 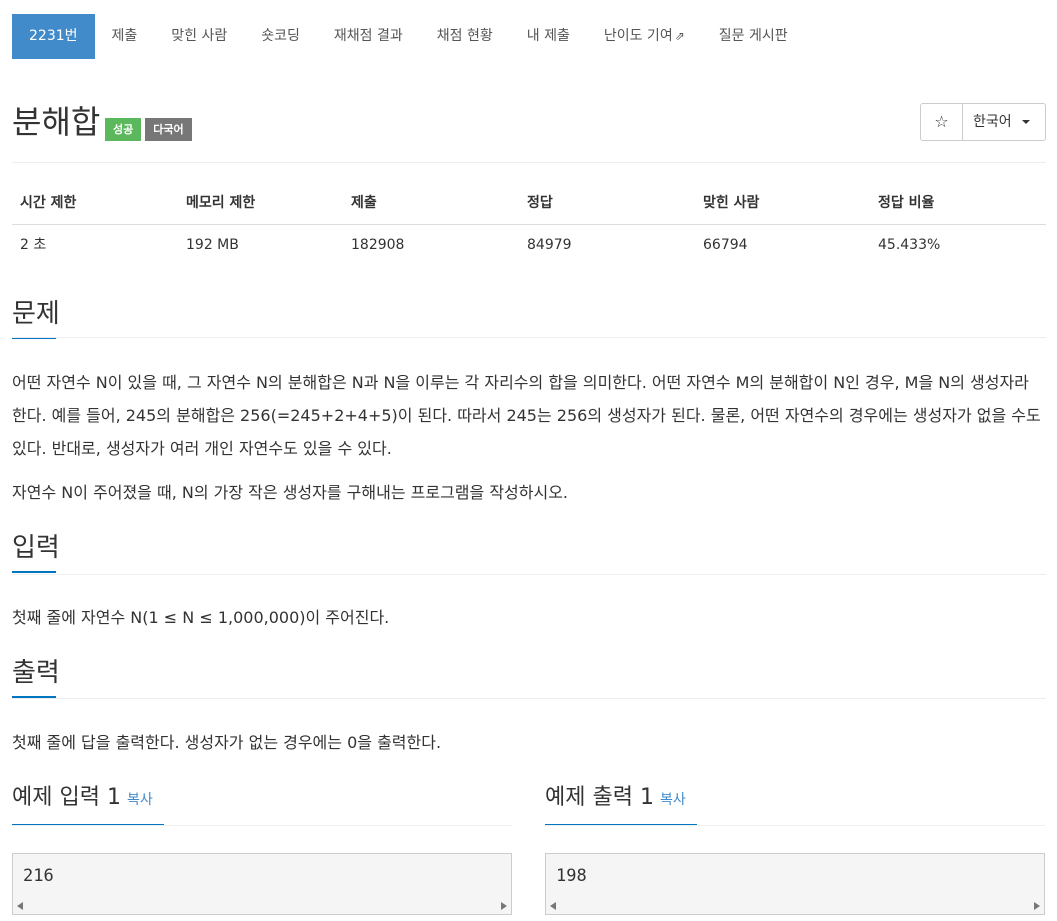 I want to click on info-header-row: 시간 제한 메모리 제한 제출 정답 맞힌 사람 정답 비율, so click(x=529, y=204).